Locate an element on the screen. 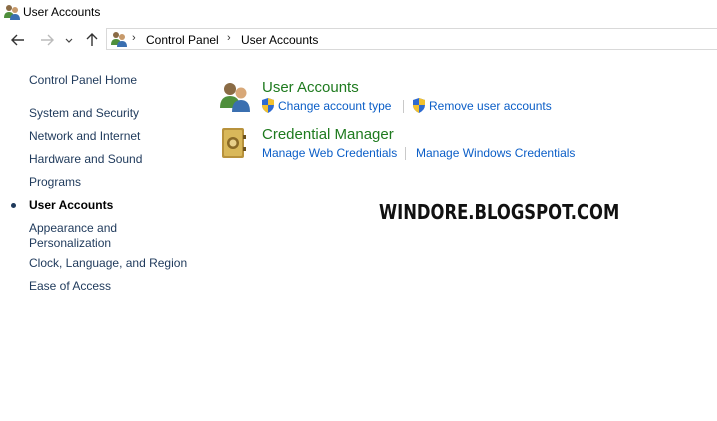 Image resolution: width=717 pixels, height=421 pixels. manage-web-credentials-link: Manage Web Credentials is located at coordinates (329, 153).